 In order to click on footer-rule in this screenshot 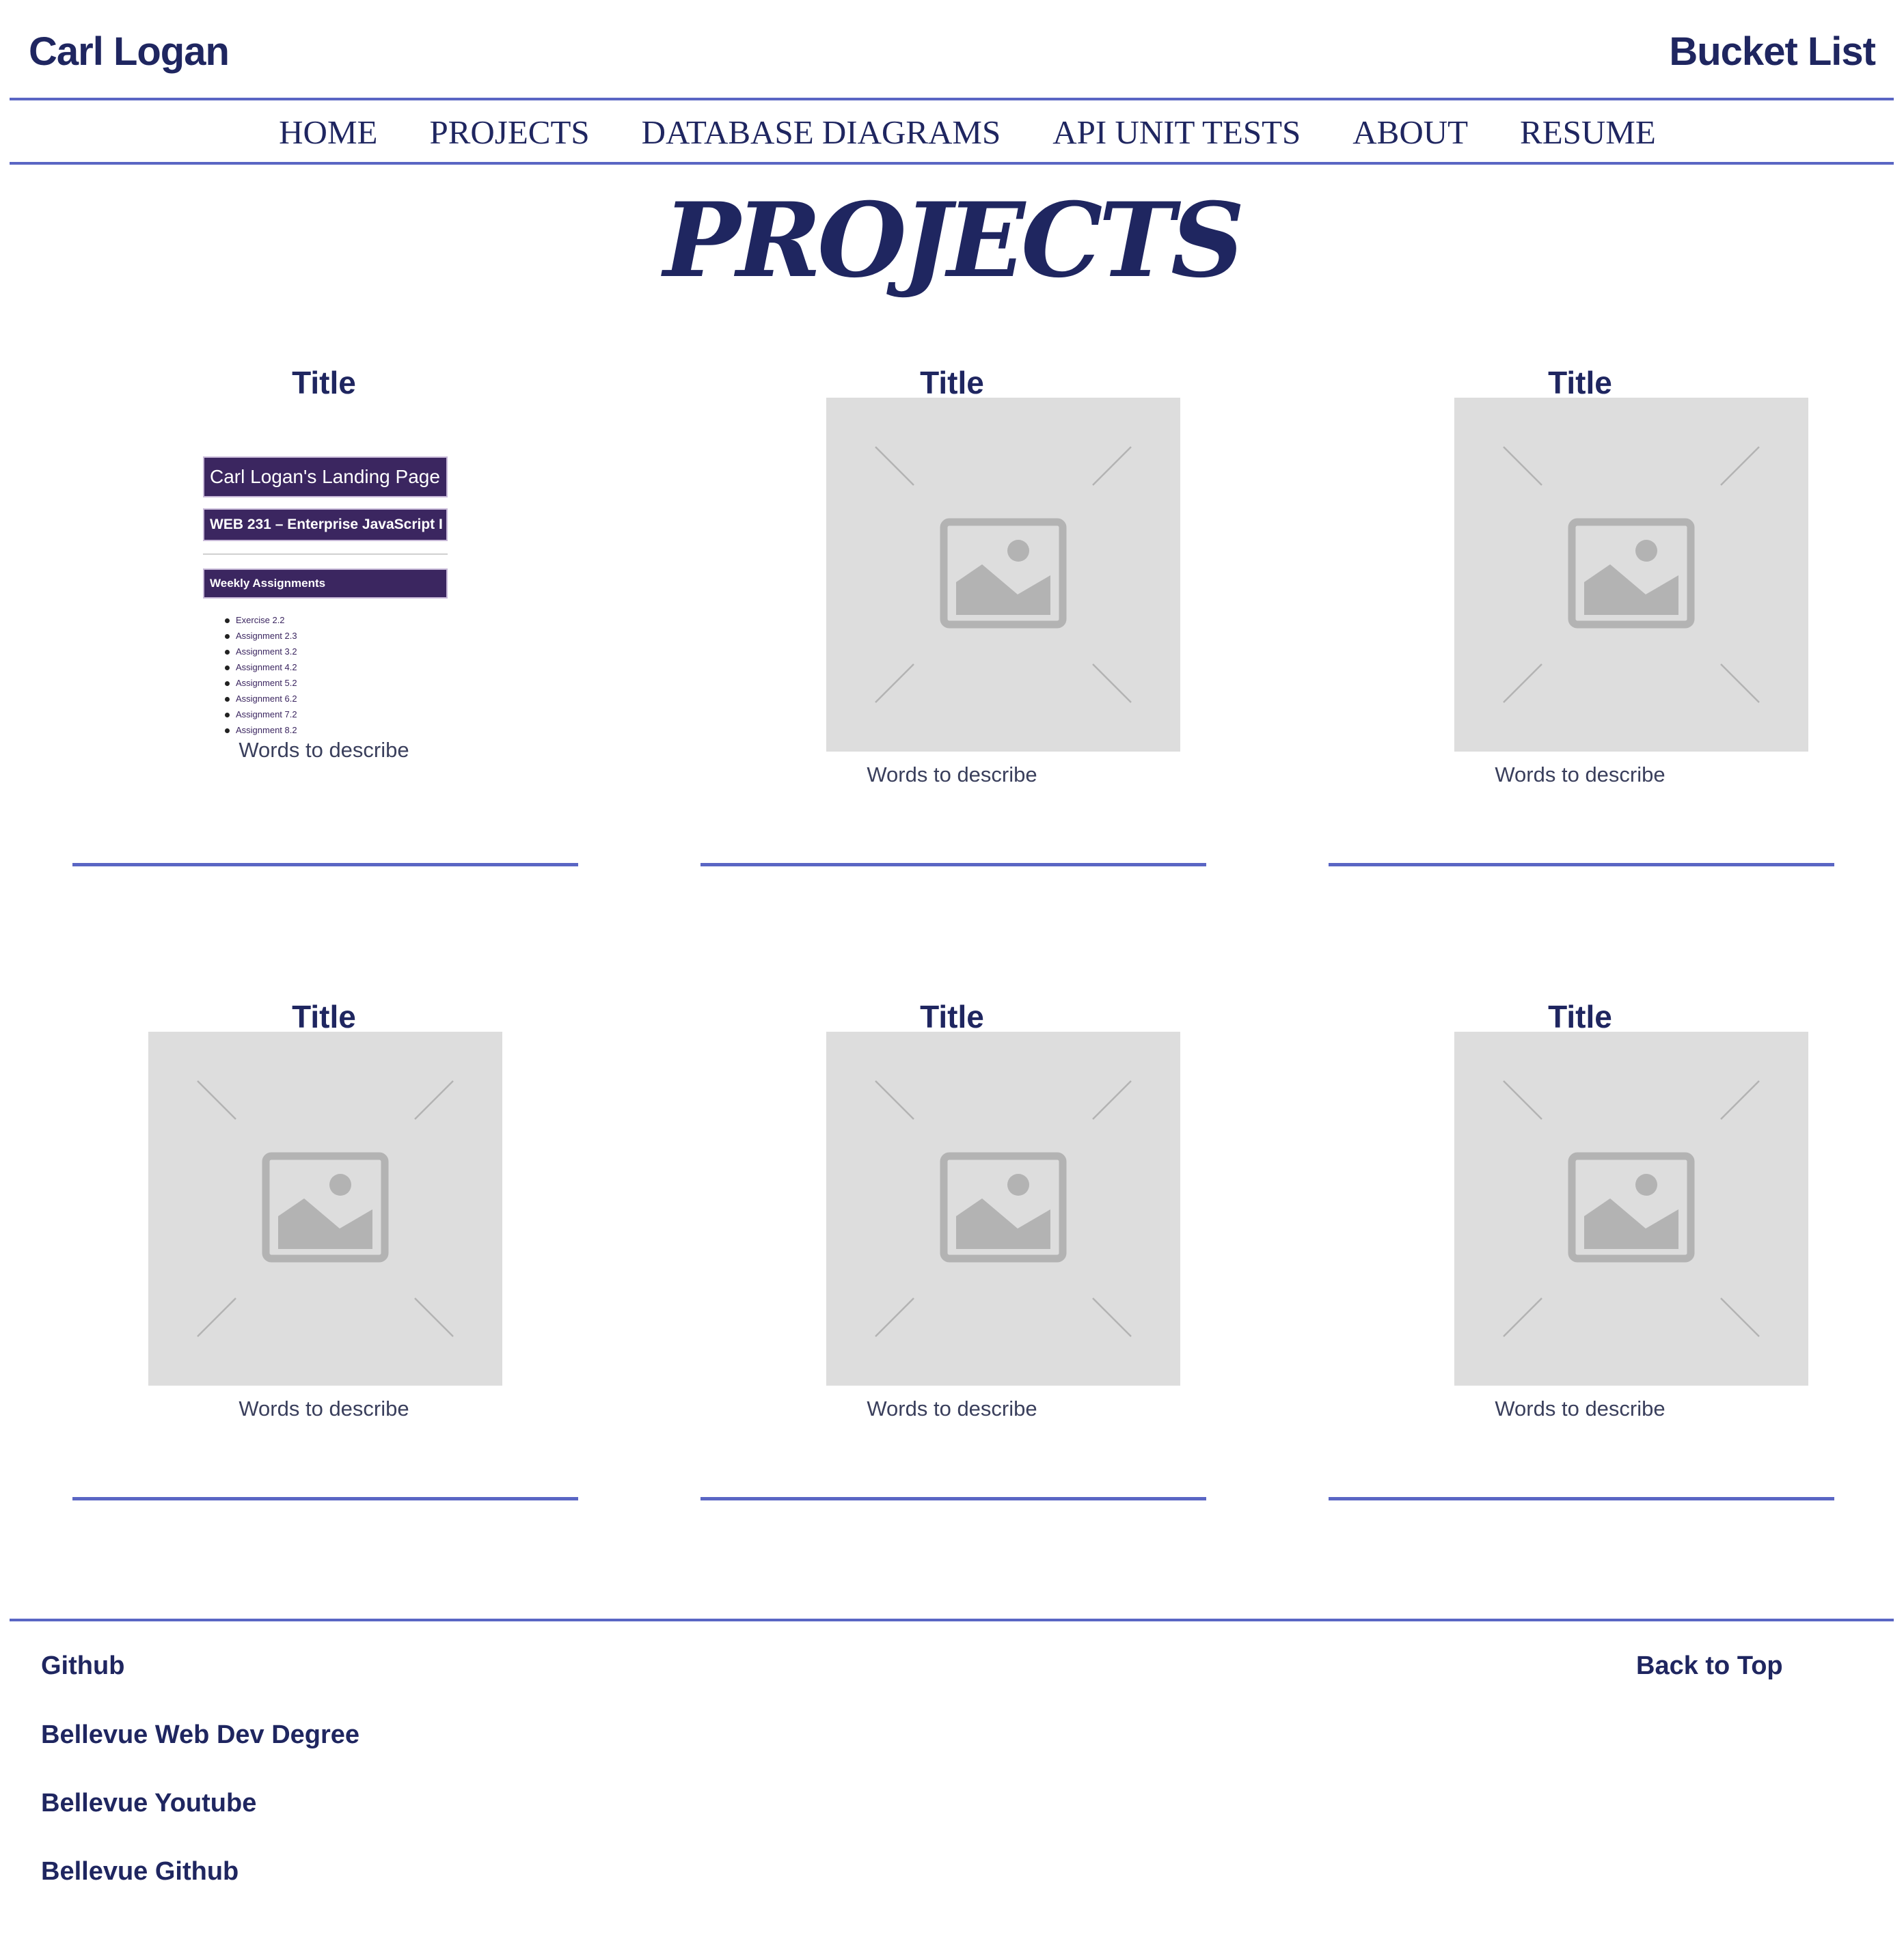, I will do `click(952, 1620)`.